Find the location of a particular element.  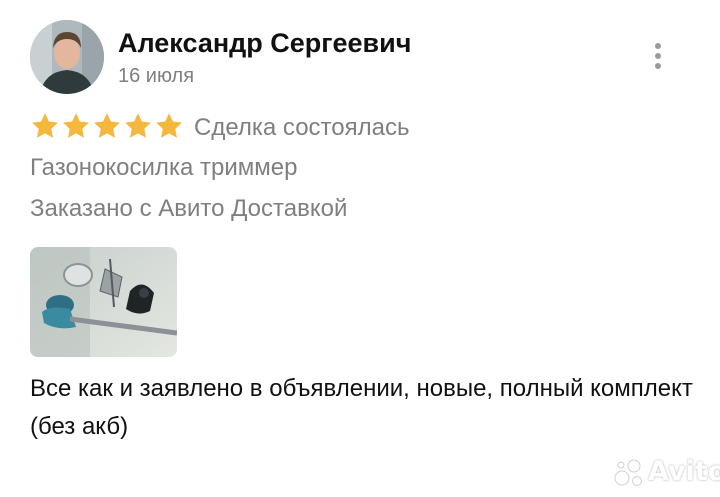

trimmer-photo is located at coordinates (103, 302).